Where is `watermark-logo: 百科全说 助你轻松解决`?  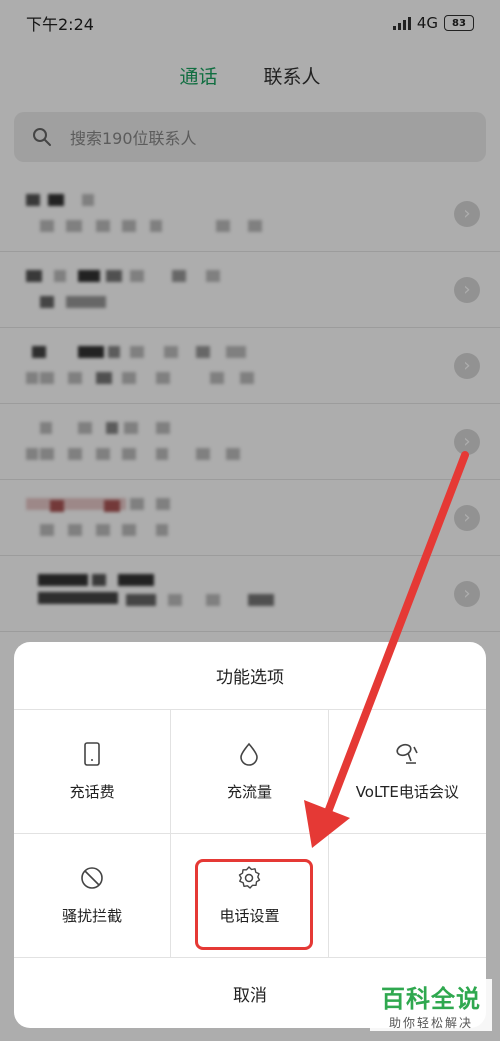 watermark-logo: 百科全说 助你轻松解决 is located at coordinates (431, 1005).